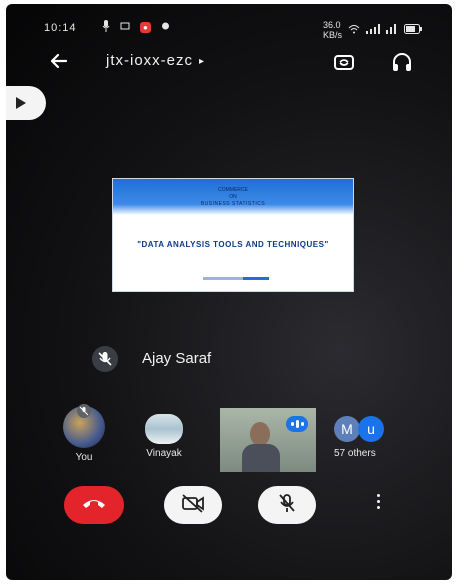 This screenshot has height=584, width=456. Describe the element at coordinates (125, 27) in the screenshot. I see `screen-cast-icon` at that location.